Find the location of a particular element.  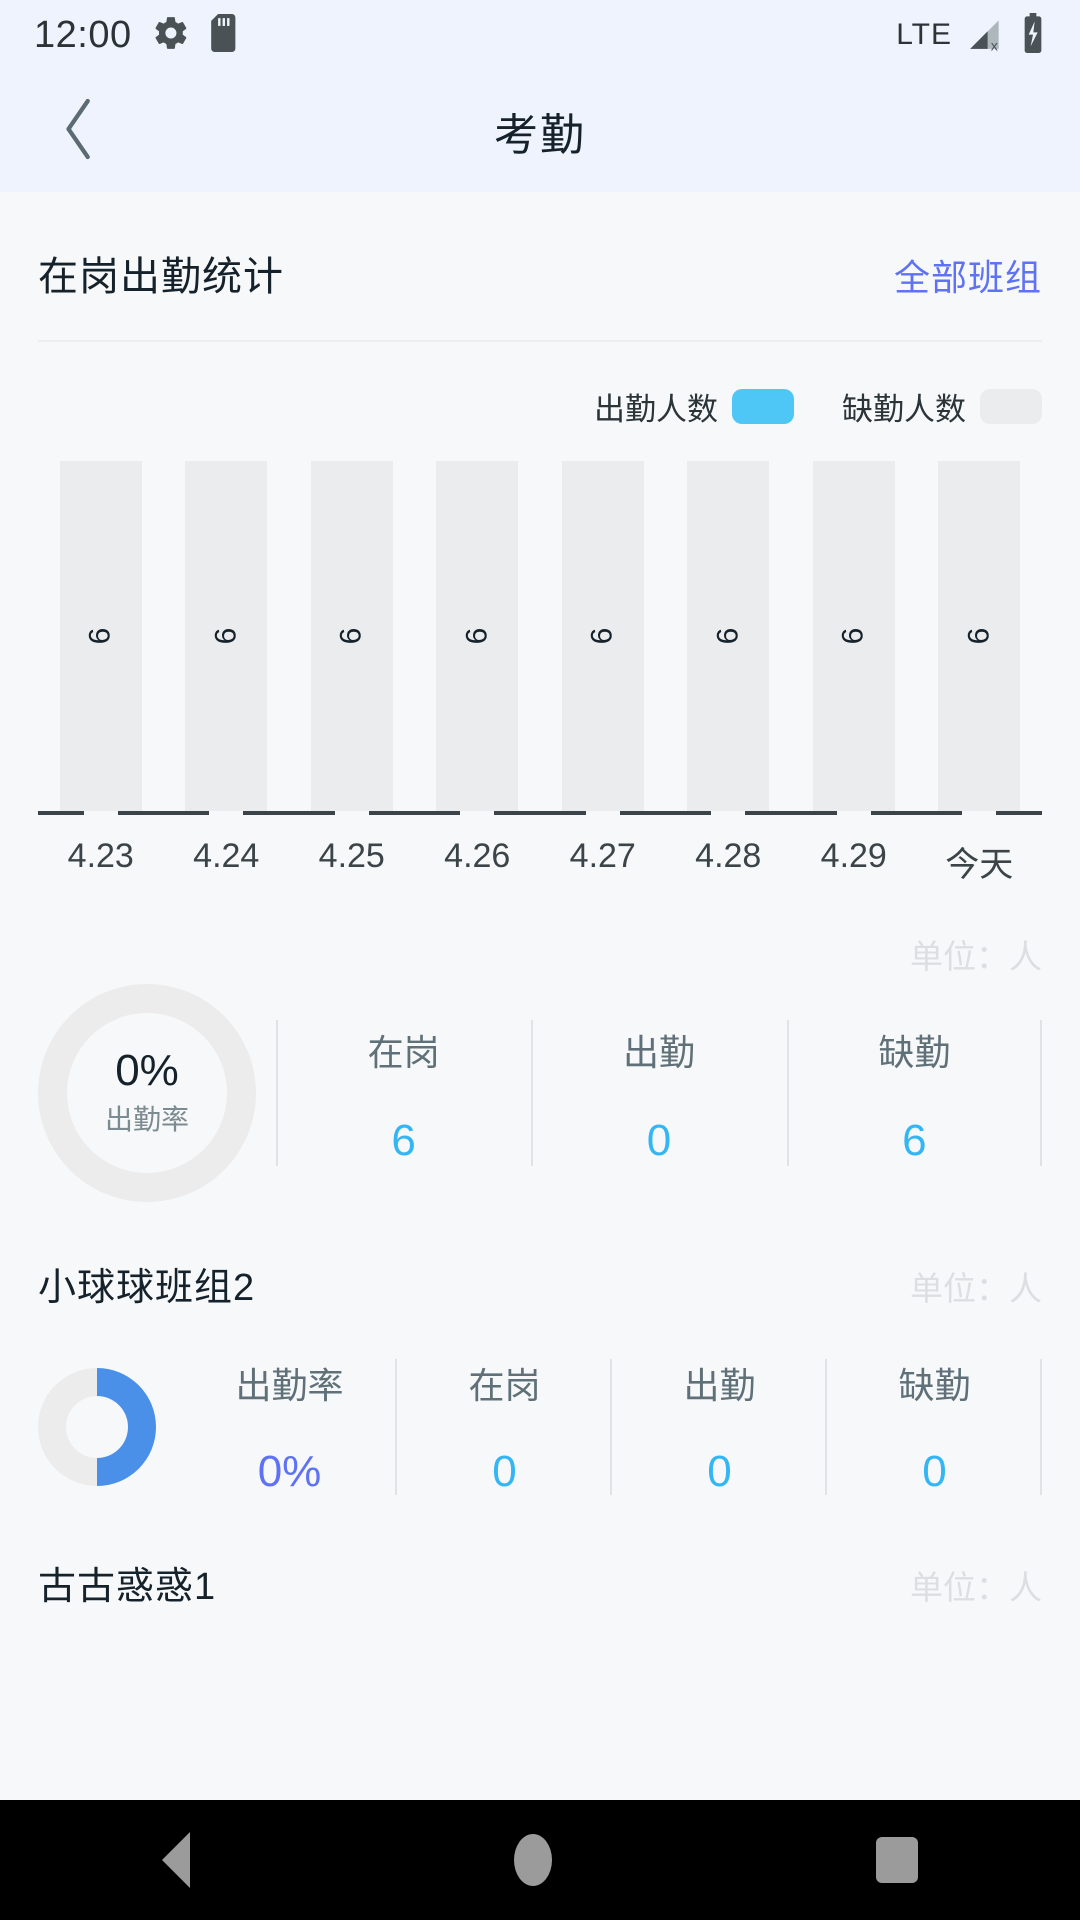

chart-x-label: 4.26 is located at coordinates (477, 856).